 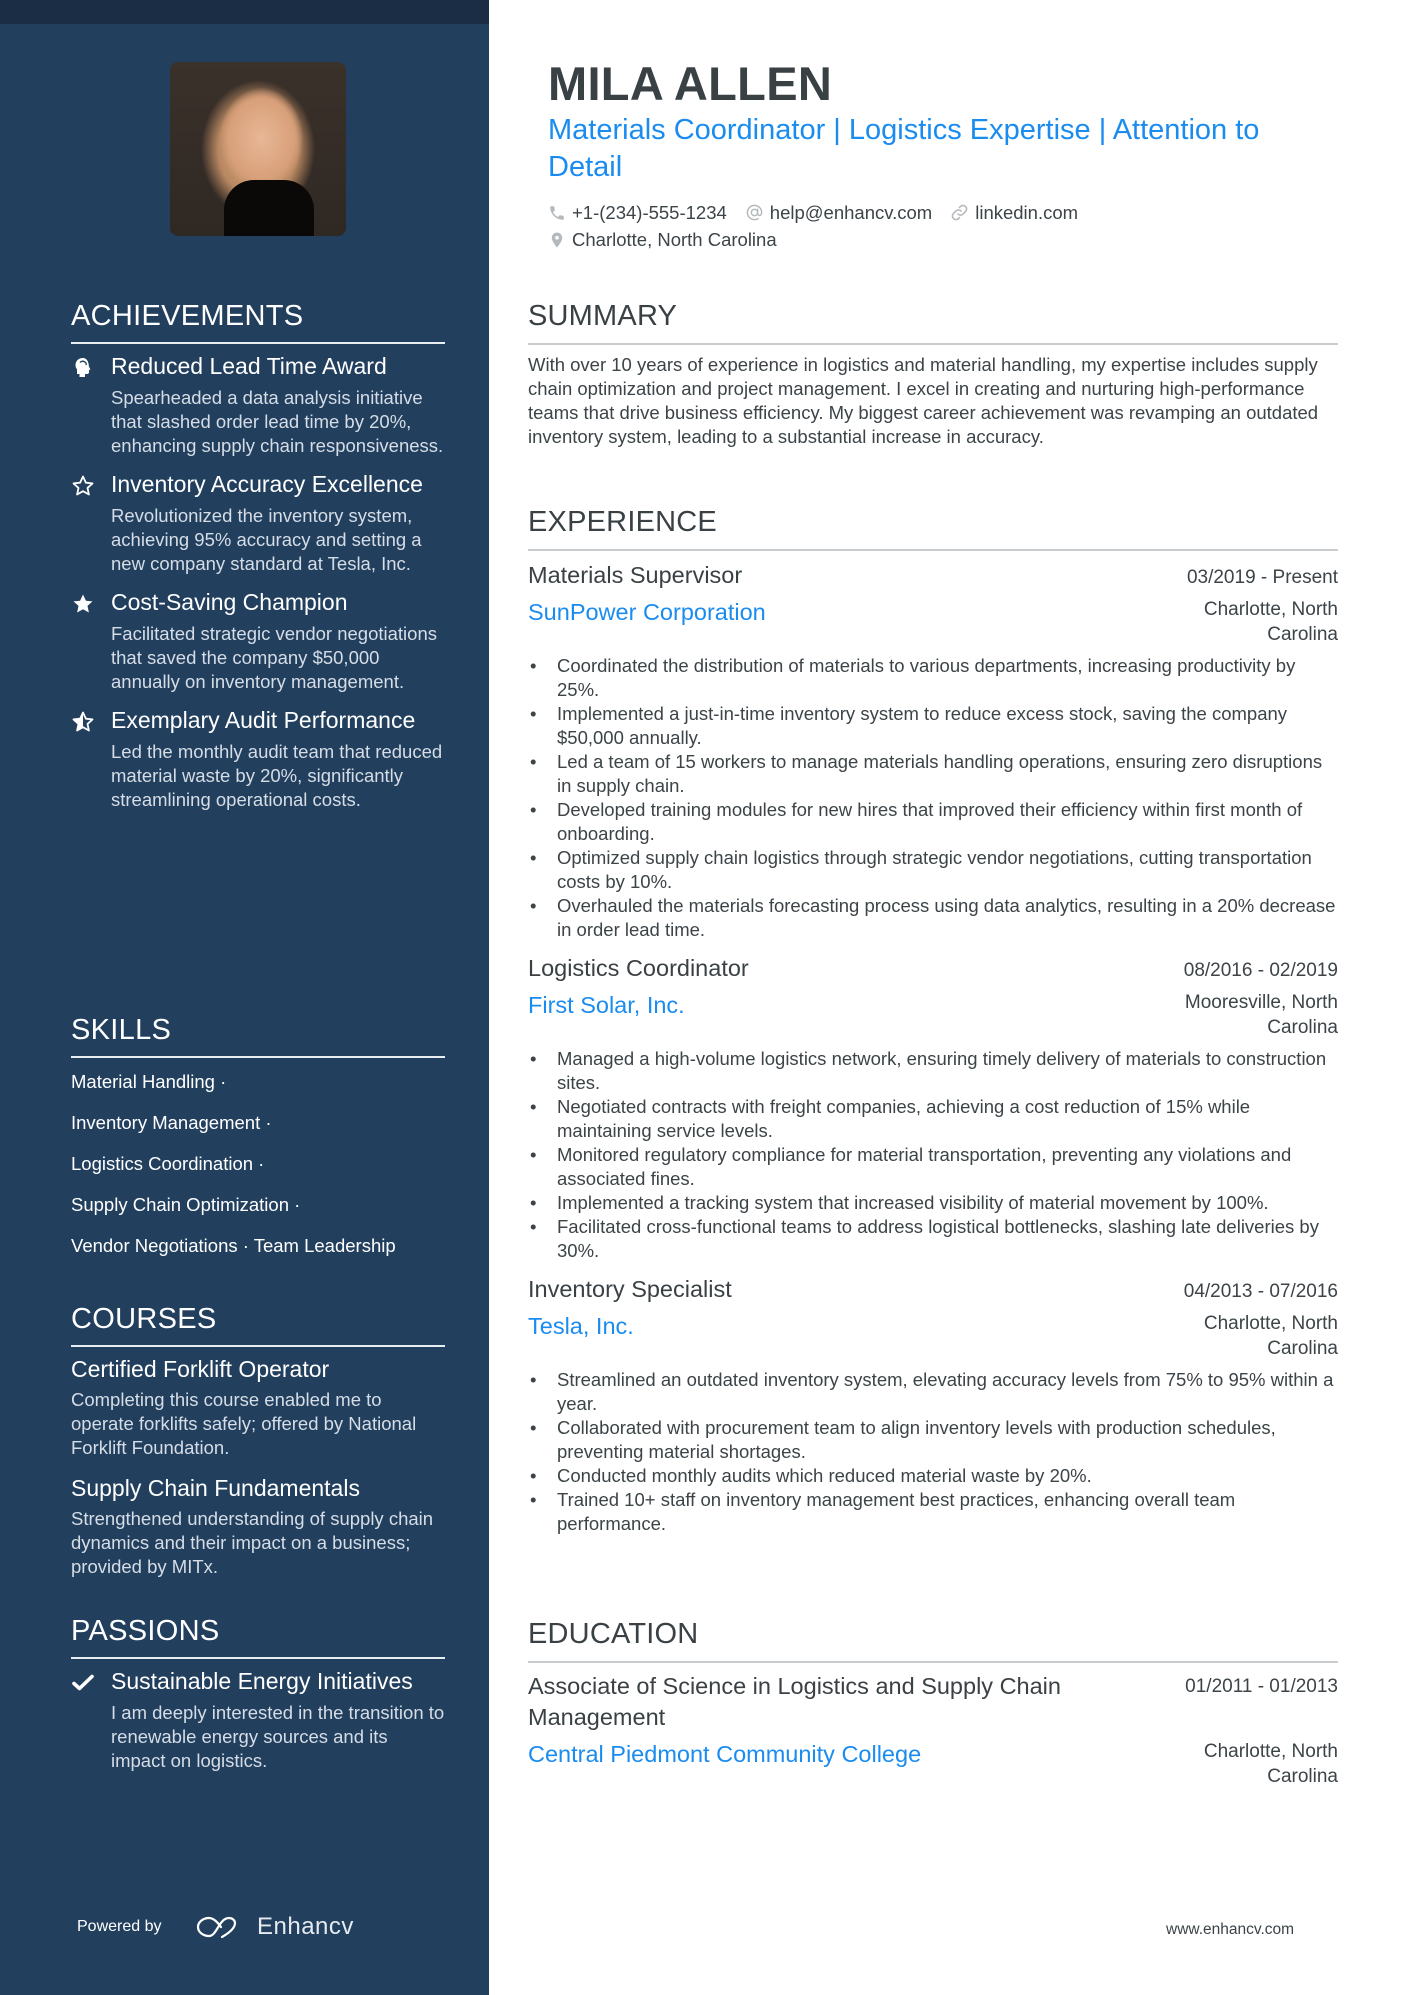 I want to click on passions-heading: PASSIONS, so click(x=258, y=1636).